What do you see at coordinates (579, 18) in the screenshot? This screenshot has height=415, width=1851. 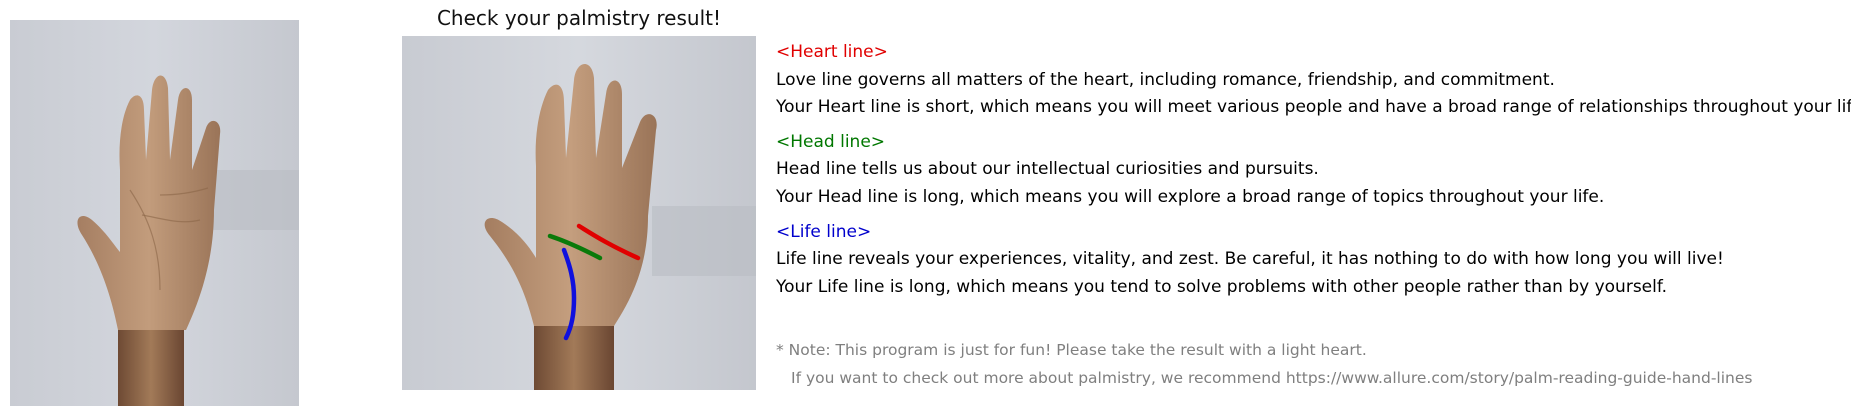 I see `result-title: Check your palmistry result!` at bounding box center [579, 18].